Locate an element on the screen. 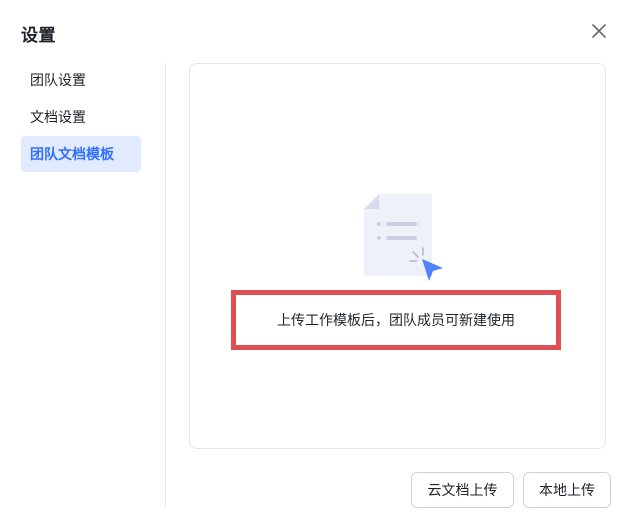 The height and width of the screenshot is (527, 630). sidebar-item-label: 文档设置 is located at coordinates (58, 118).